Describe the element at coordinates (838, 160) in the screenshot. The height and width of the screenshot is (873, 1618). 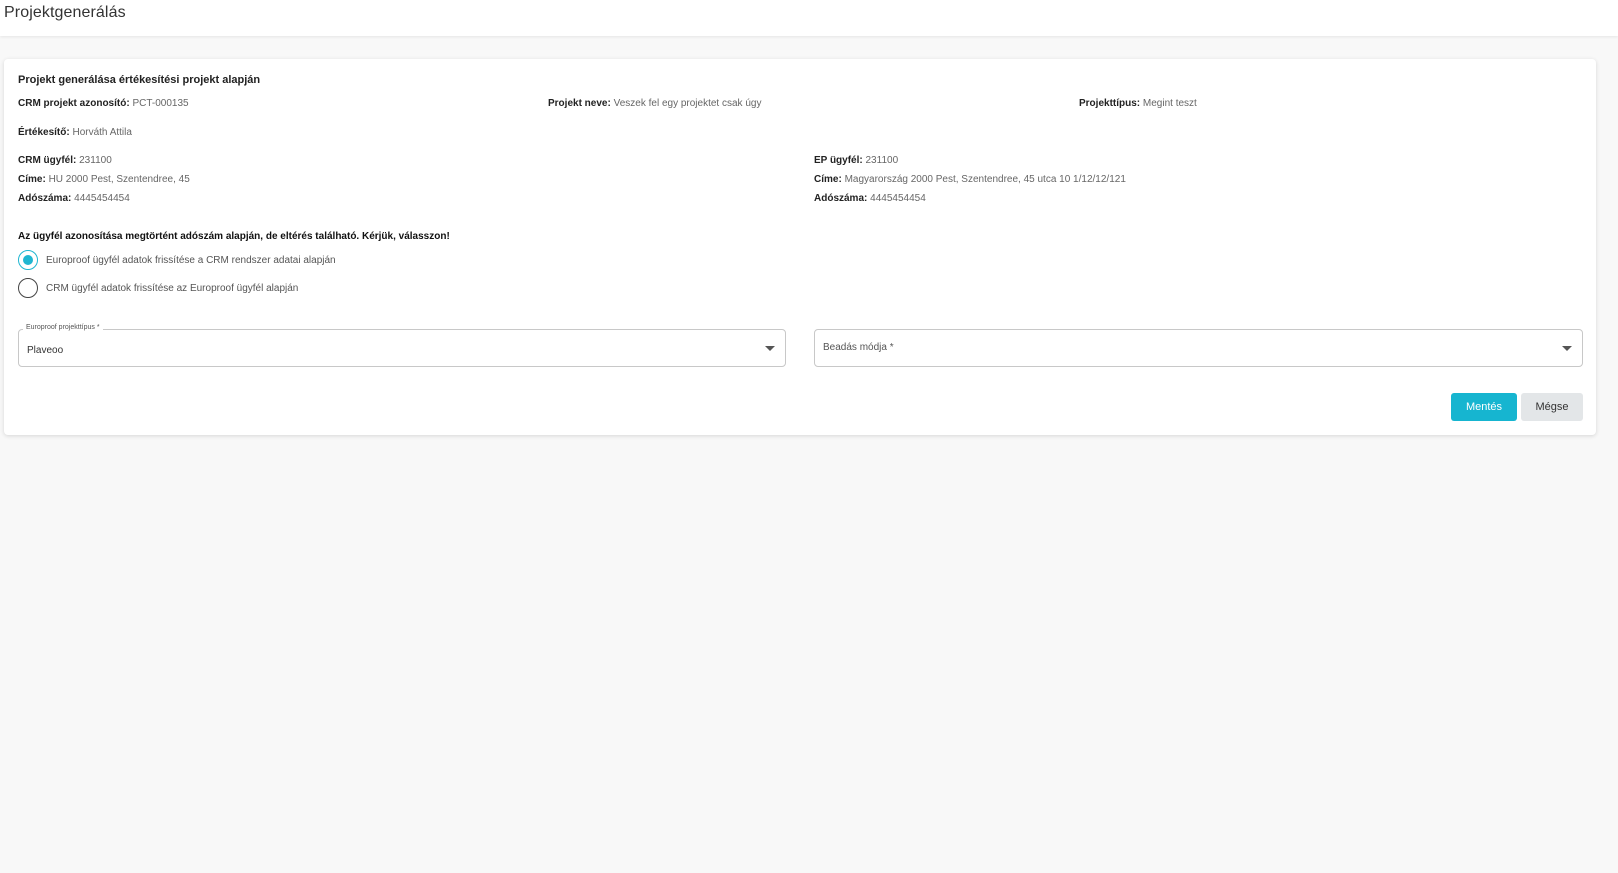
I see `ep-customer-id-label: EP ügyfél:` at that location.